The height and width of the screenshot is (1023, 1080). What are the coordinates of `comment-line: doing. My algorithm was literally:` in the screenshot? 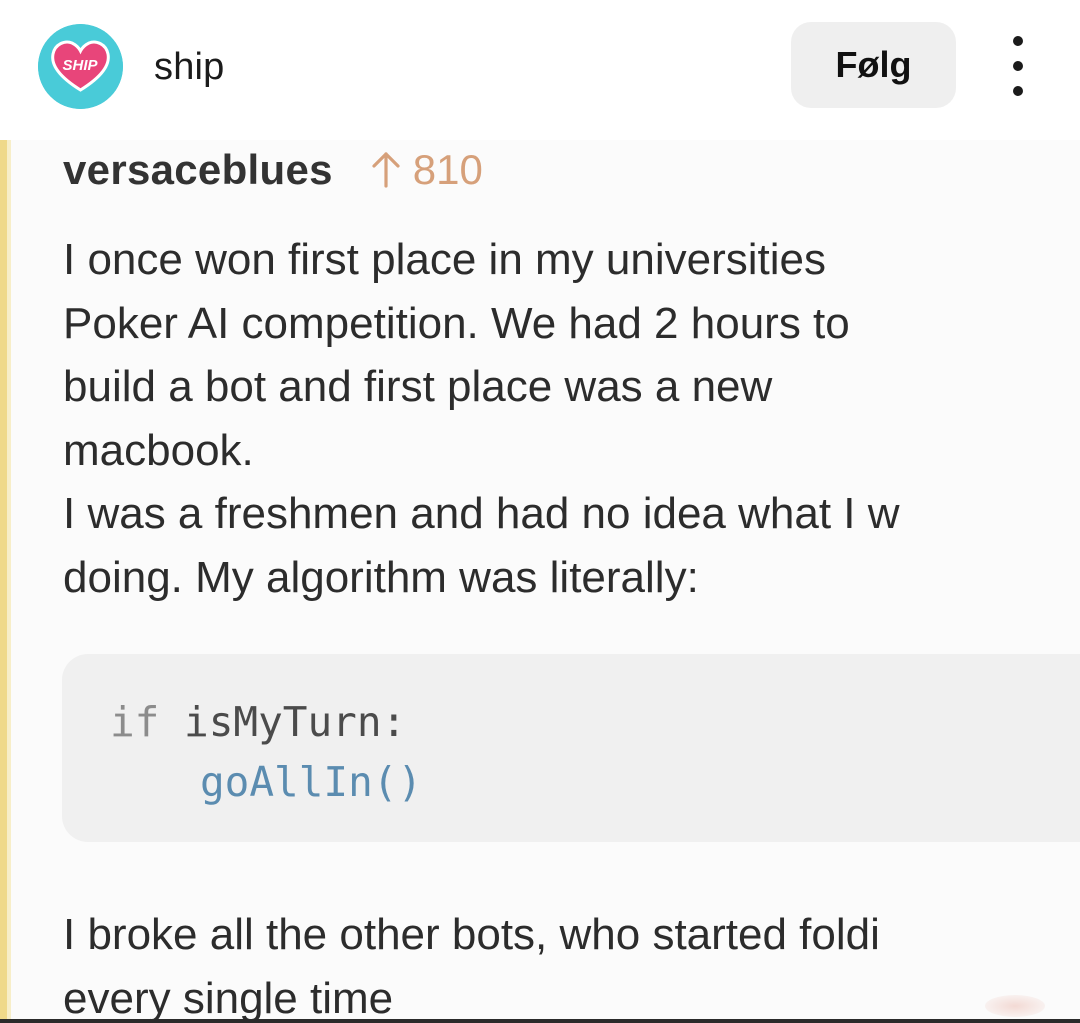 It's located at (381, 577).